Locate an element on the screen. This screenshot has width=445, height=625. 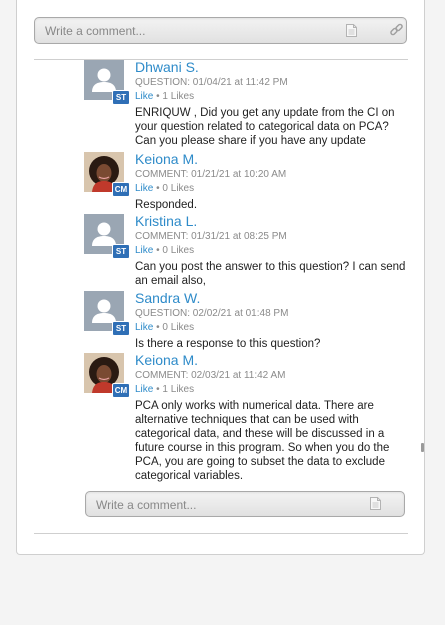
post-text: Is there a response to this question? is located at coordinates (228, 344).